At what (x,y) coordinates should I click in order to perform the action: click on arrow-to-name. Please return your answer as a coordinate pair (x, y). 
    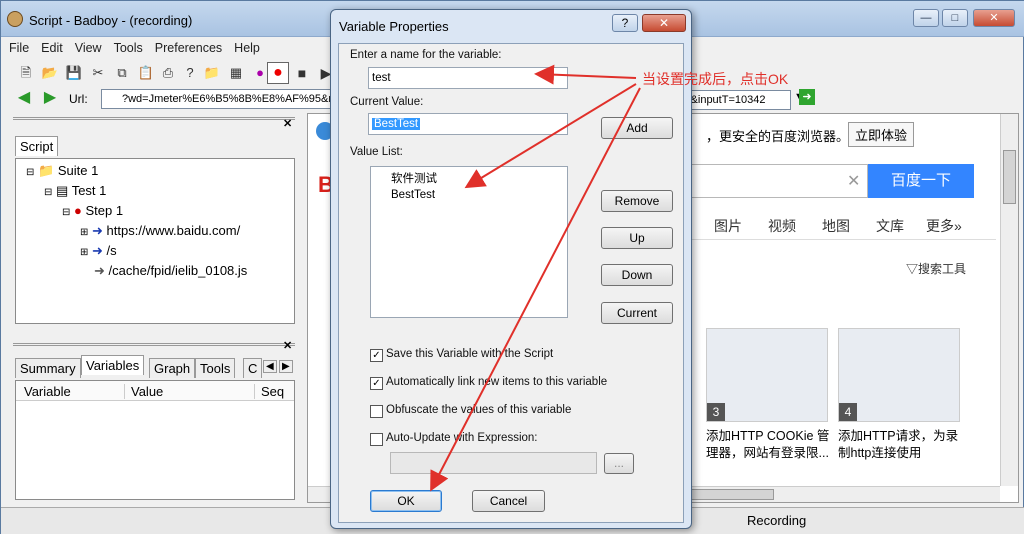
    Looking at the image, I should click on (585, 74).